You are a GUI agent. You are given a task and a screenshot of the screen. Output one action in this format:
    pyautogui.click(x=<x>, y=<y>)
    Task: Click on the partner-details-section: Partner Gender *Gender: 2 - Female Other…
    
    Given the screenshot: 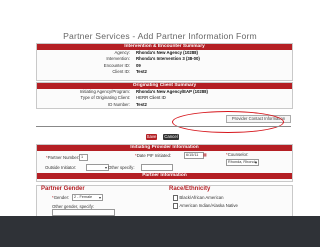 What is the action you would take?
    pyautogui.click(x=164, y=201)
    